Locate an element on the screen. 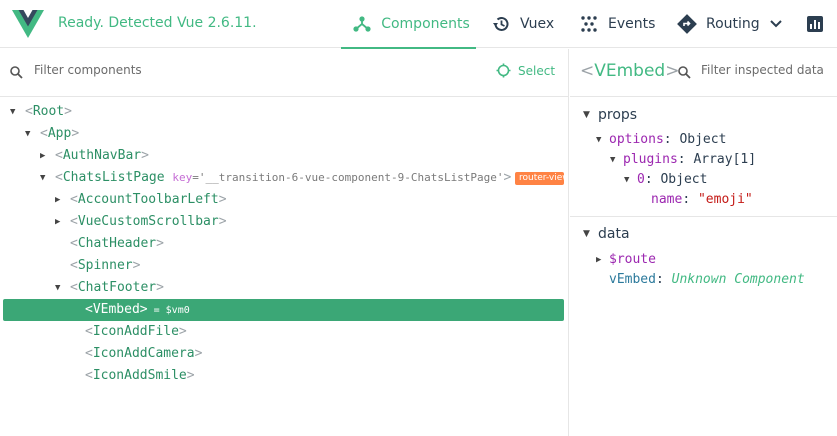 This screenshot has height=436, width=837. tree-node-authnavbar: ▶ <AuthNavBar> is located at coordinates (284, 156).